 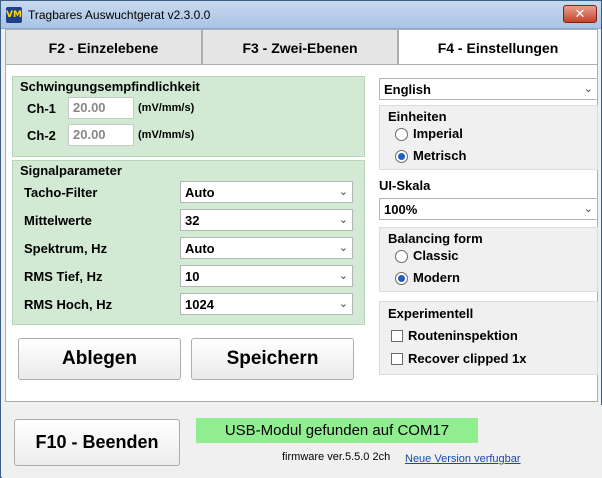 What do you see at coordinates (14, 15) in the screenshot?
I see `app-logo-icon: VM` at bounding box center [14, 15].